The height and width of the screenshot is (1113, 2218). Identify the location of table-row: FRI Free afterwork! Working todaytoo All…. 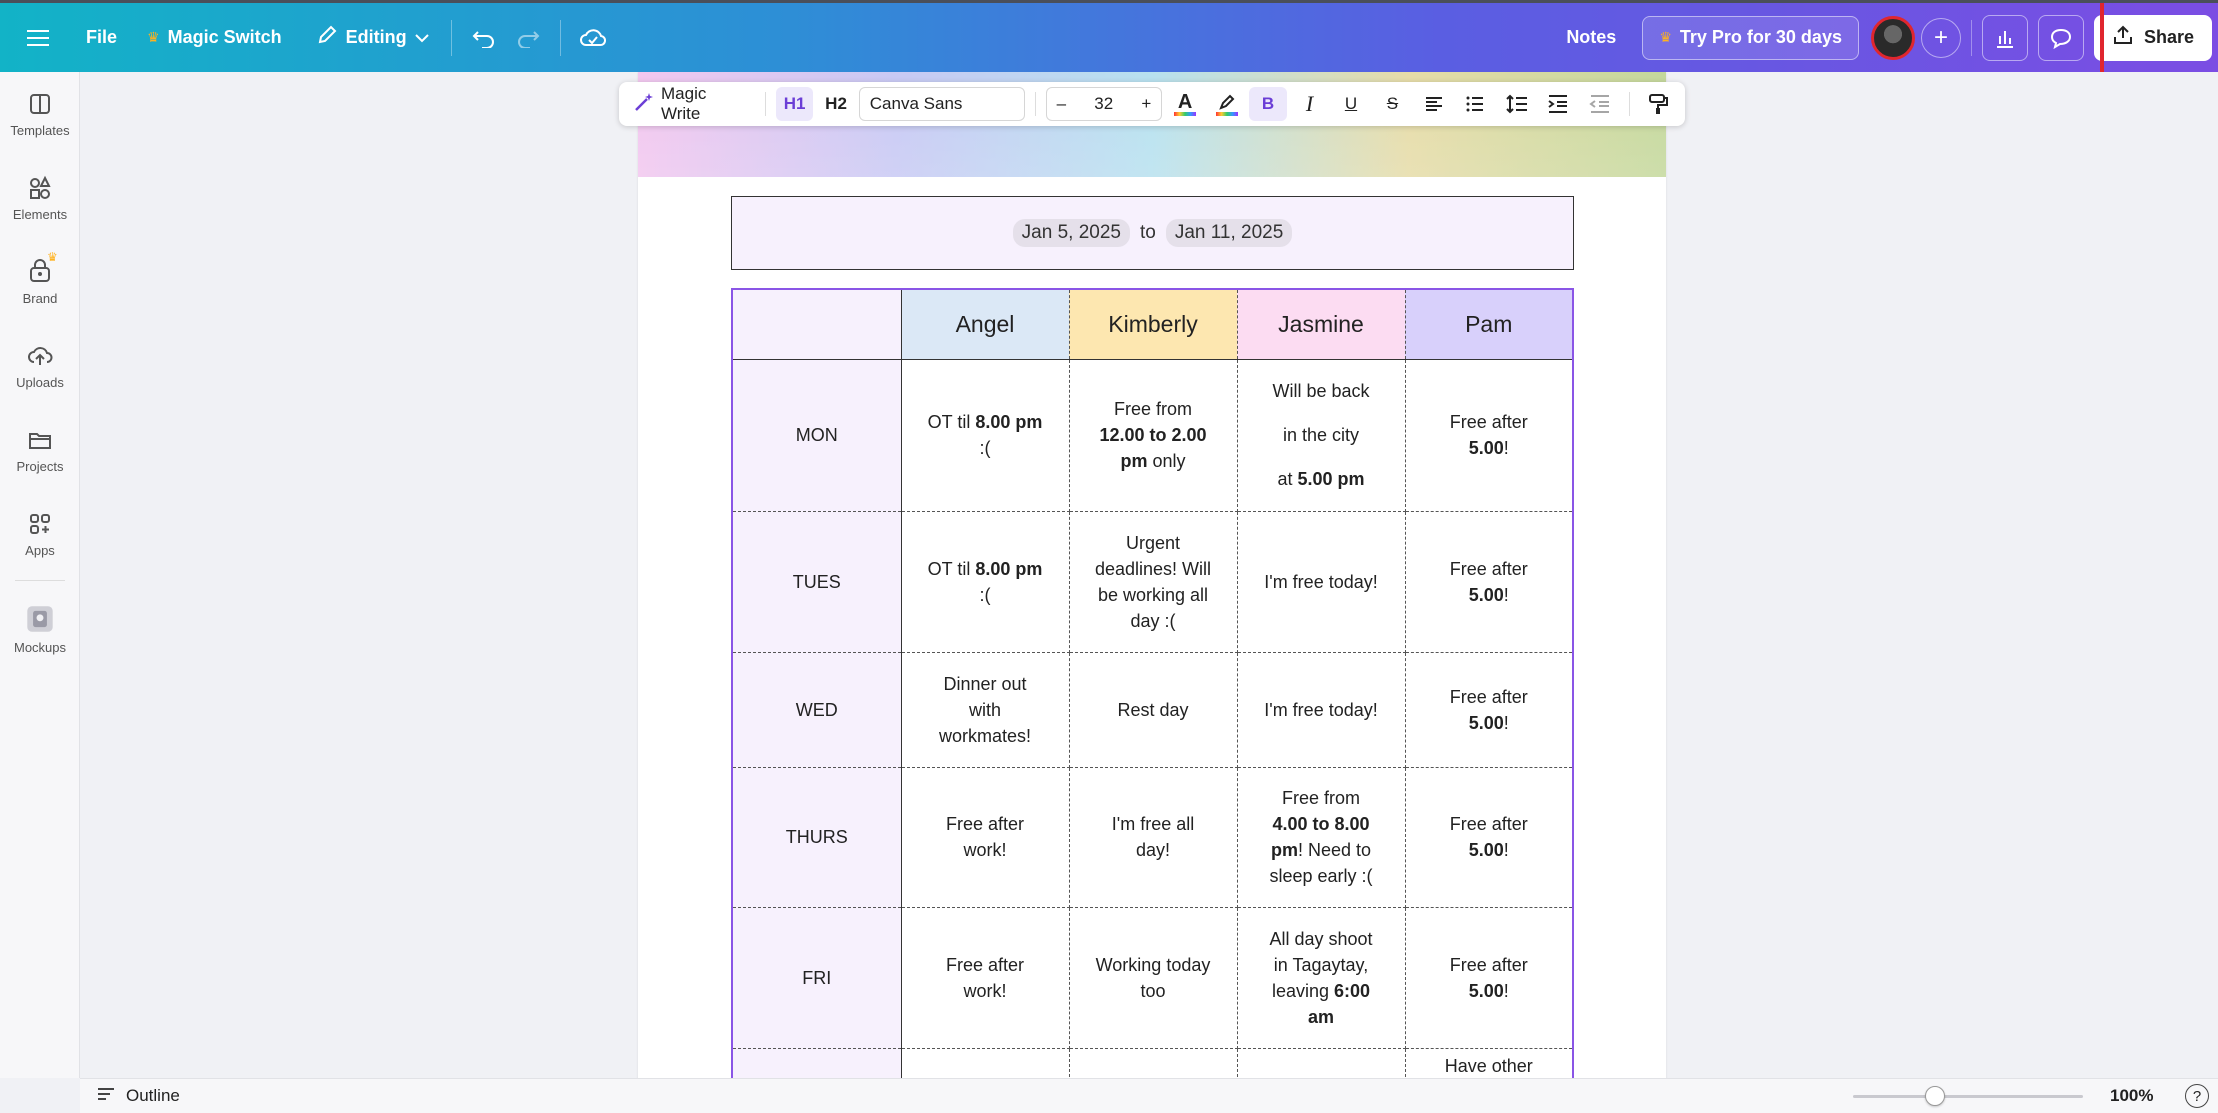
(1152, 977).